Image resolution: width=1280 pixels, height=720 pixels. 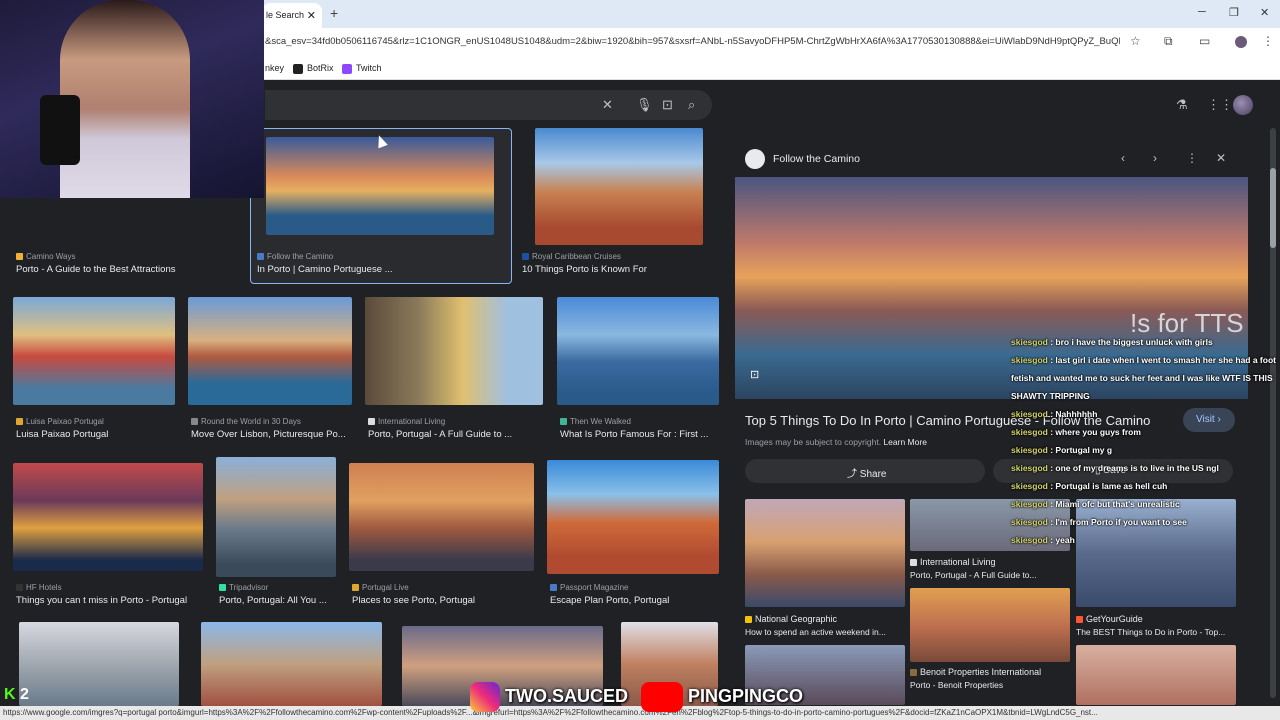 I want to click on previous-image-icon: ‹, so click(x=1123, y=158).